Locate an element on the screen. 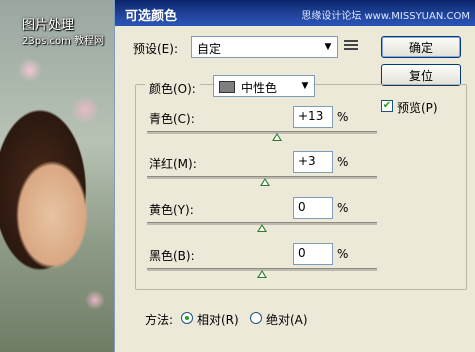 This screenshot has width=475, height=352. watermark: 图片处理 23ps.com 教程网 is located at coordinates (70, 36).